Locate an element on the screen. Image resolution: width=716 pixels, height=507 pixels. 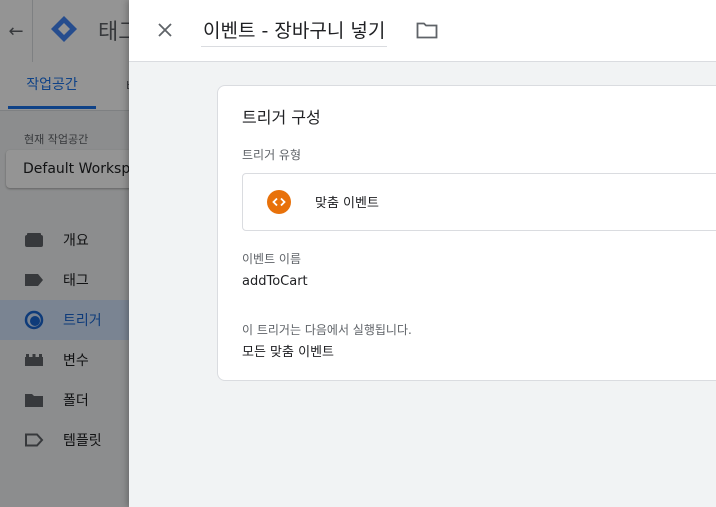
panel-header: 이벤트 - 장바구니 넣기 is located at coordinates (422, 31).